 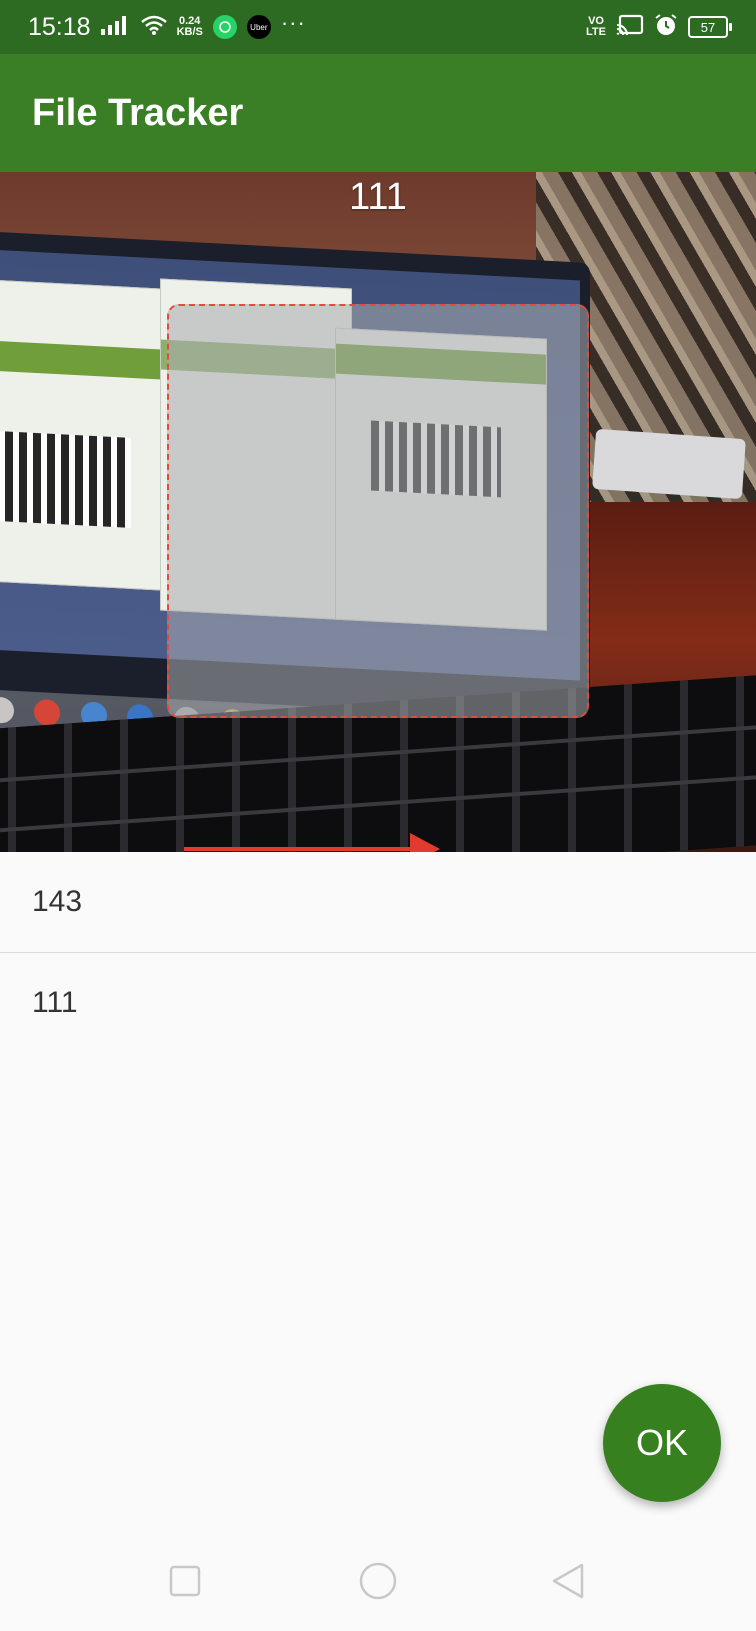 What do you see at coordinates (666, 27) in the screenshot?
I see `alarm-icon` at bounding box center [666, 27].